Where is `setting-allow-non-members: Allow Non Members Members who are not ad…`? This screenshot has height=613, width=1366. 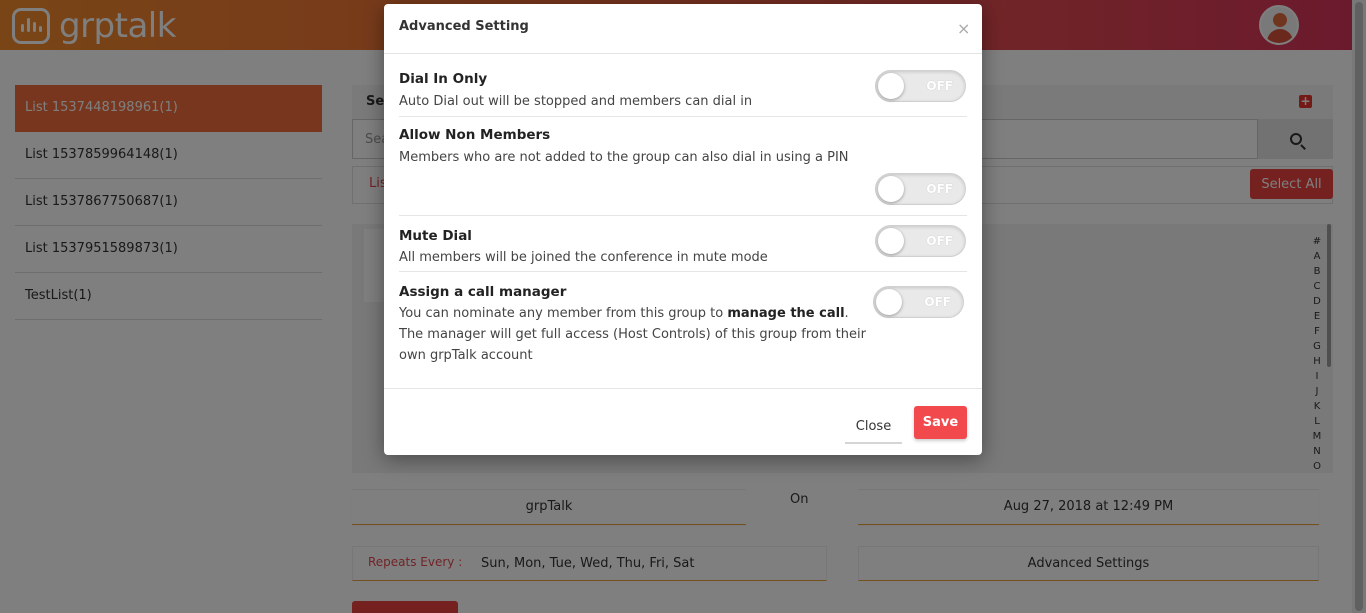
setting-allow-non-members: Allow Non Members Members who are not ad… is located at coordinates (683, 166).